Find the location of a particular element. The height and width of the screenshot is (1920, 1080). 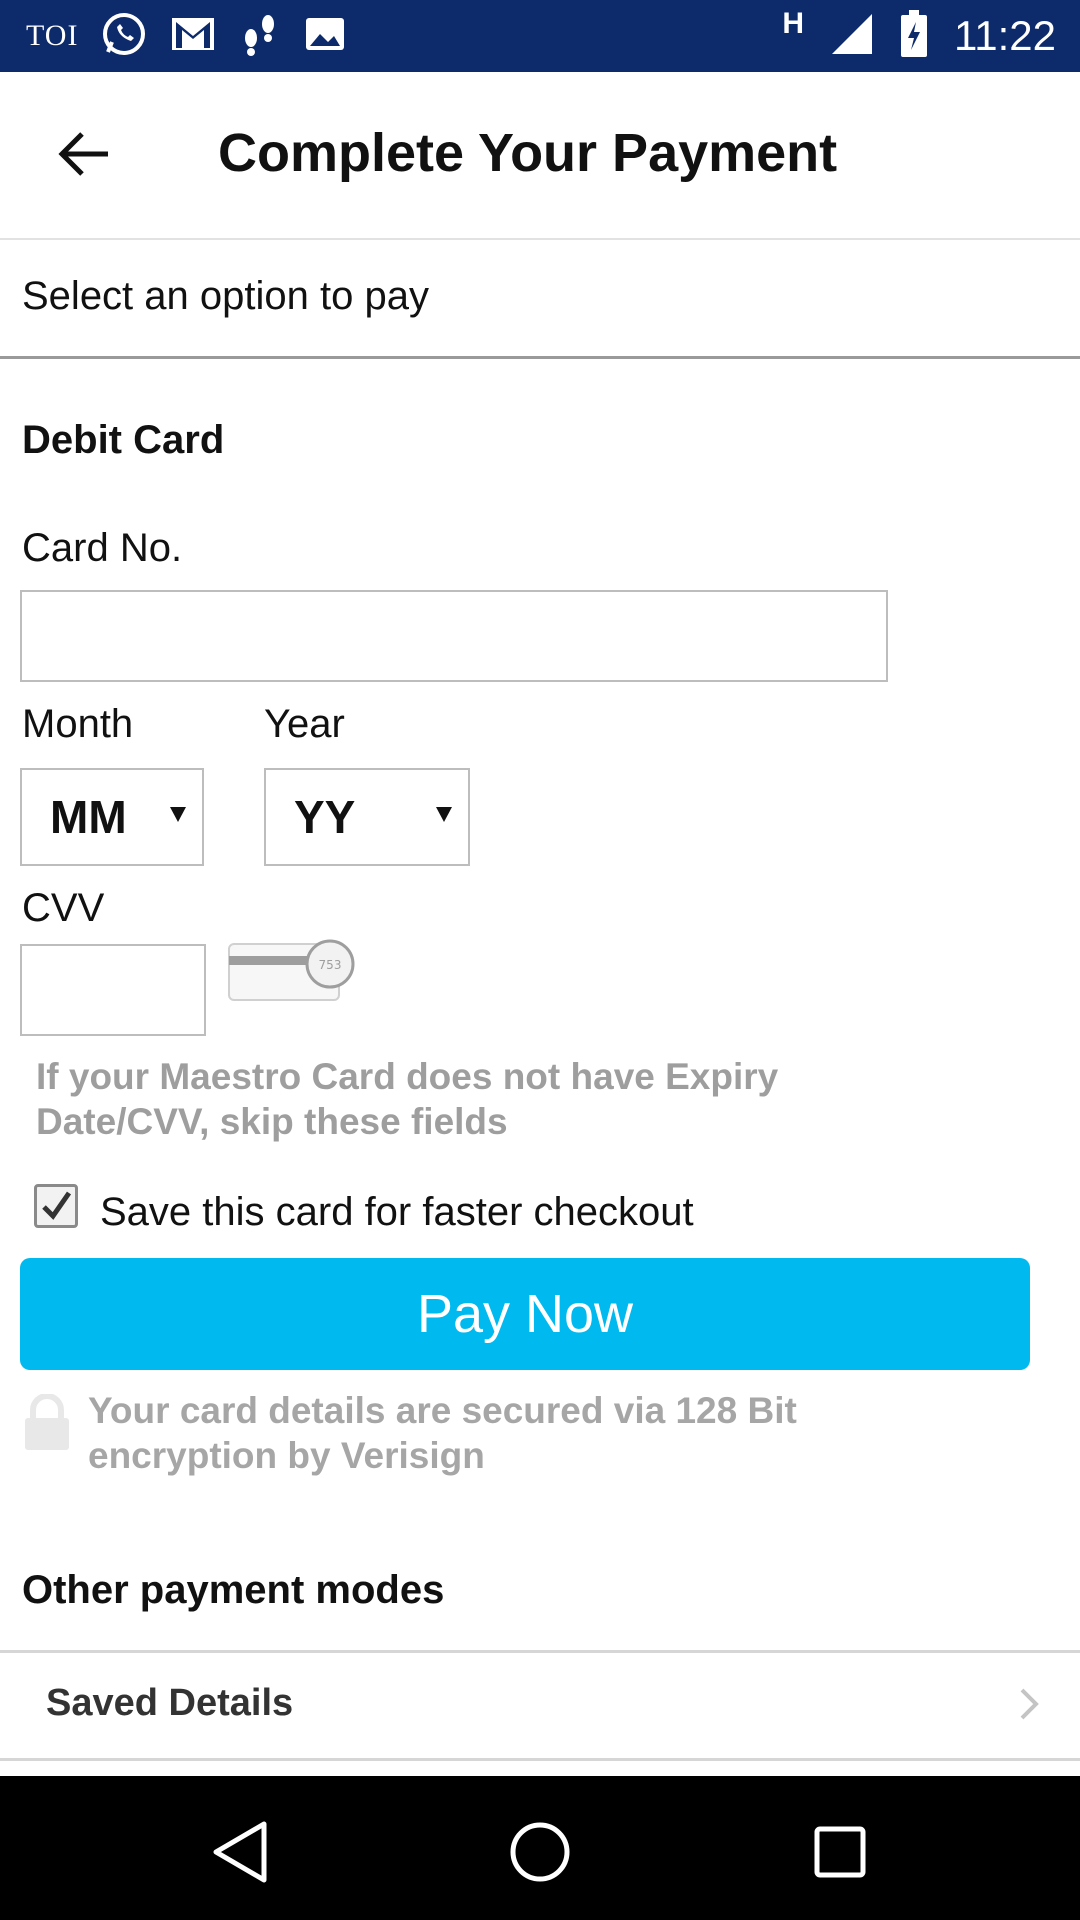

month-select: MM is located at coordinates (112, 817).